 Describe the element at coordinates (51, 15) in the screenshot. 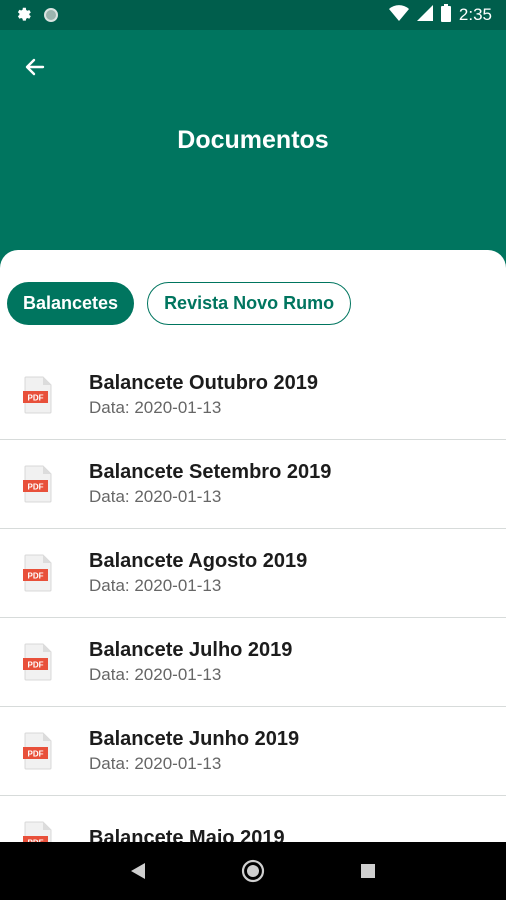

I see `notification-dot-icon` at that location.